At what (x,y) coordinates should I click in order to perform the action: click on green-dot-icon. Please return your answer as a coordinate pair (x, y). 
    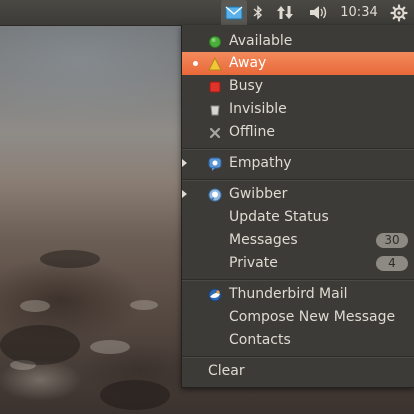
    Looking at the image, I should click on (215, 42).